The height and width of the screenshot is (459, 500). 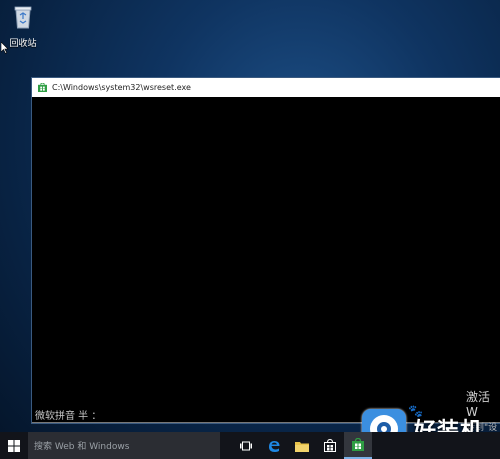 I want to click on window-titlebar: C:\Windows\system32\wsreset.exe, so click(x=266, y=87).